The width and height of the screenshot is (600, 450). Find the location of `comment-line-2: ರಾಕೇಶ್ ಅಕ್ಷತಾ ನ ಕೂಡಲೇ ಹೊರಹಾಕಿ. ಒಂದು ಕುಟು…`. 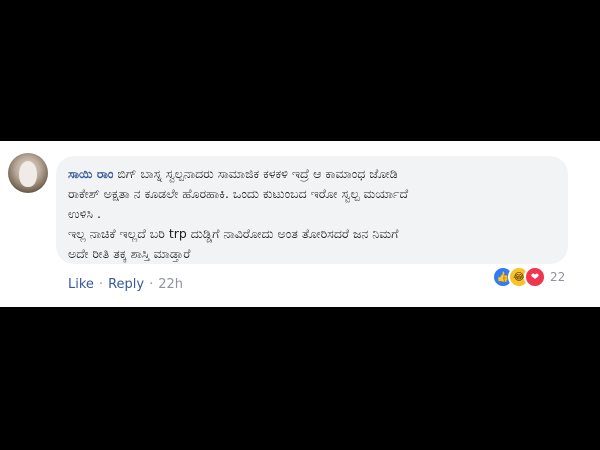

comment-line-2: ರಾಕೇಶ್ ಅಕ್ಷತಾ ನ ಕೂಡಲೇ ಹೊರಹಾಕಿ. ಒಂದು ಕುಟು… is located at coordinates (238, 193).